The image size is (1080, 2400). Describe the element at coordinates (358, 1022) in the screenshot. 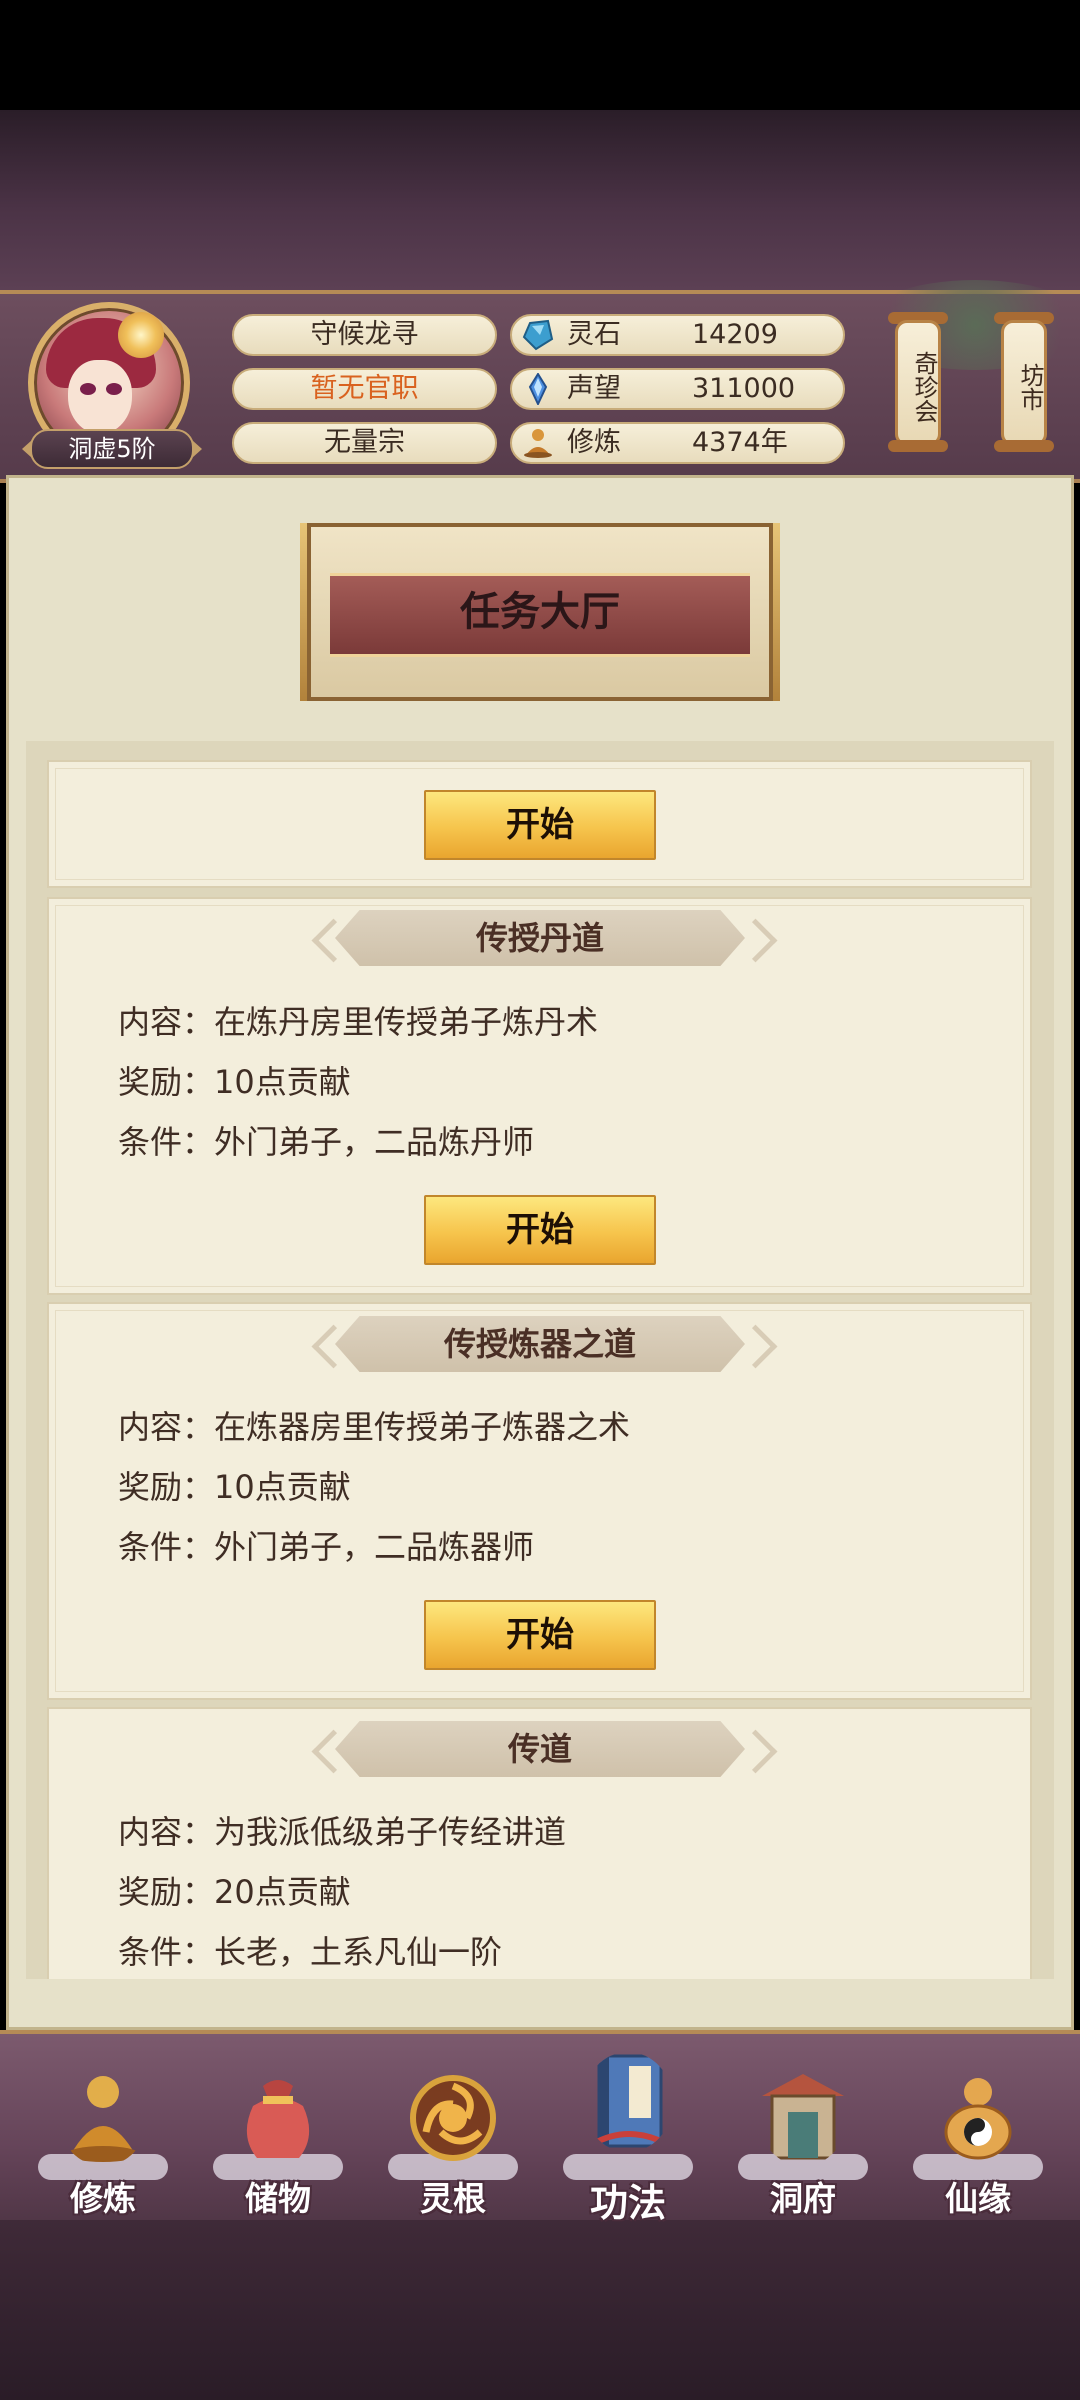

I see `task-content: 内容：在炼丹房里传授弟子炼丹术` at that location.